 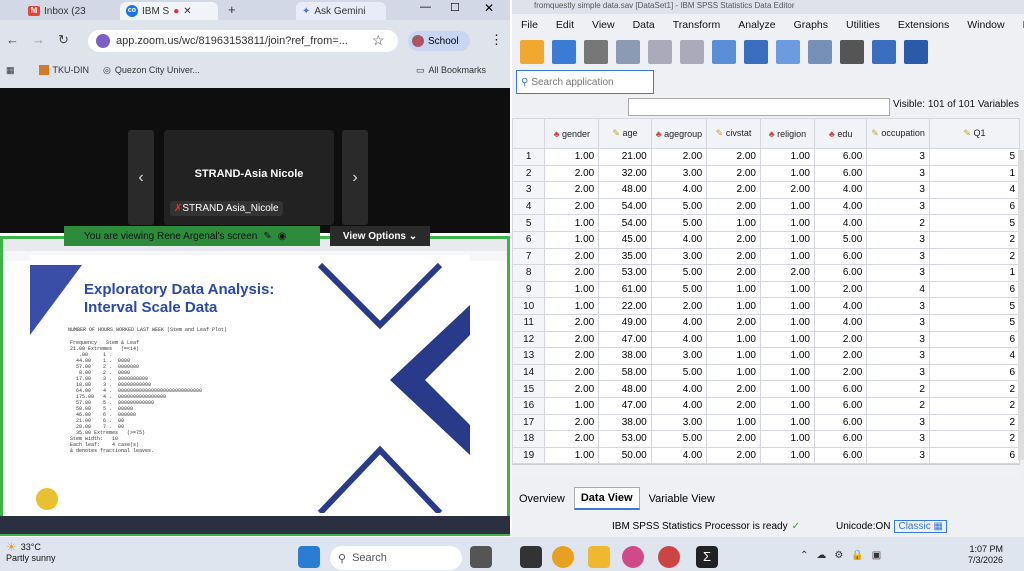 I want to click on goto-case-icon, so click(x=724, y=52).